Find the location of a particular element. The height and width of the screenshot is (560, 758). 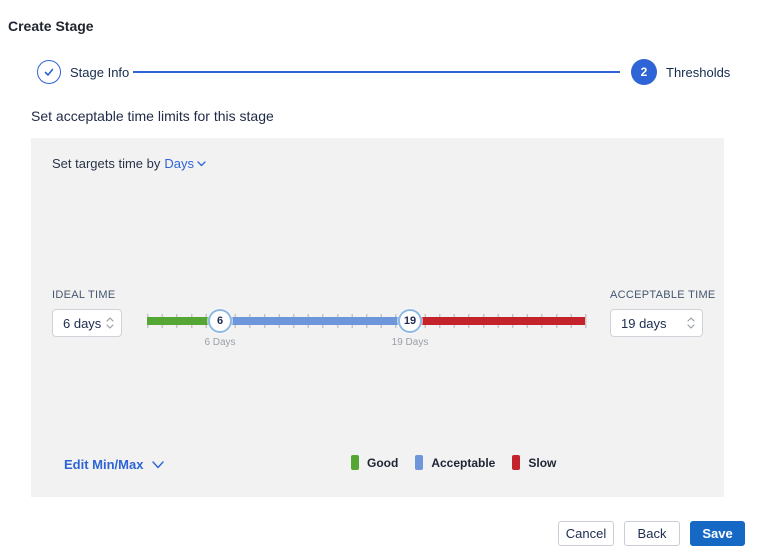

set-targets-row: Set targets time by Days is located at coordinates (129, 163).